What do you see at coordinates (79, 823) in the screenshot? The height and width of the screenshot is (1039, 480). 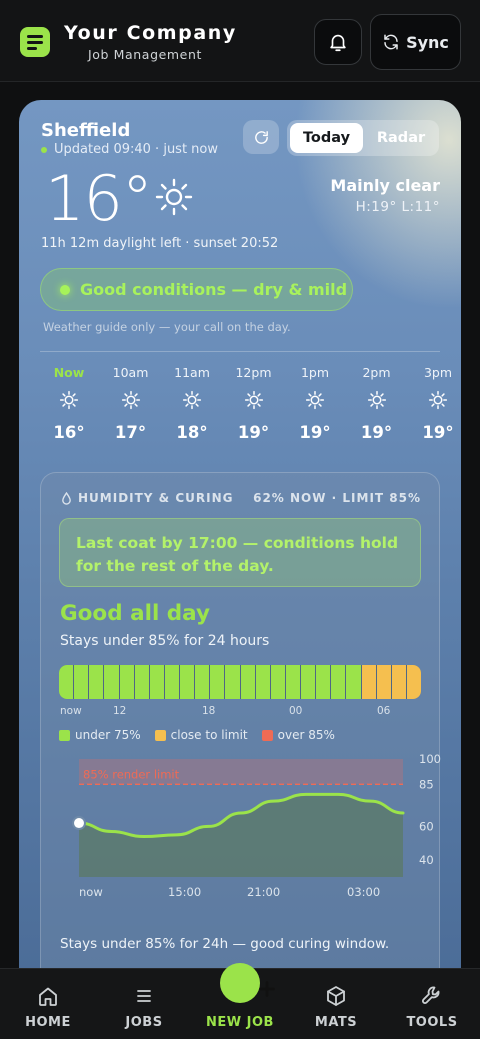 I see `now-marker` at bounding box center [79, 823].